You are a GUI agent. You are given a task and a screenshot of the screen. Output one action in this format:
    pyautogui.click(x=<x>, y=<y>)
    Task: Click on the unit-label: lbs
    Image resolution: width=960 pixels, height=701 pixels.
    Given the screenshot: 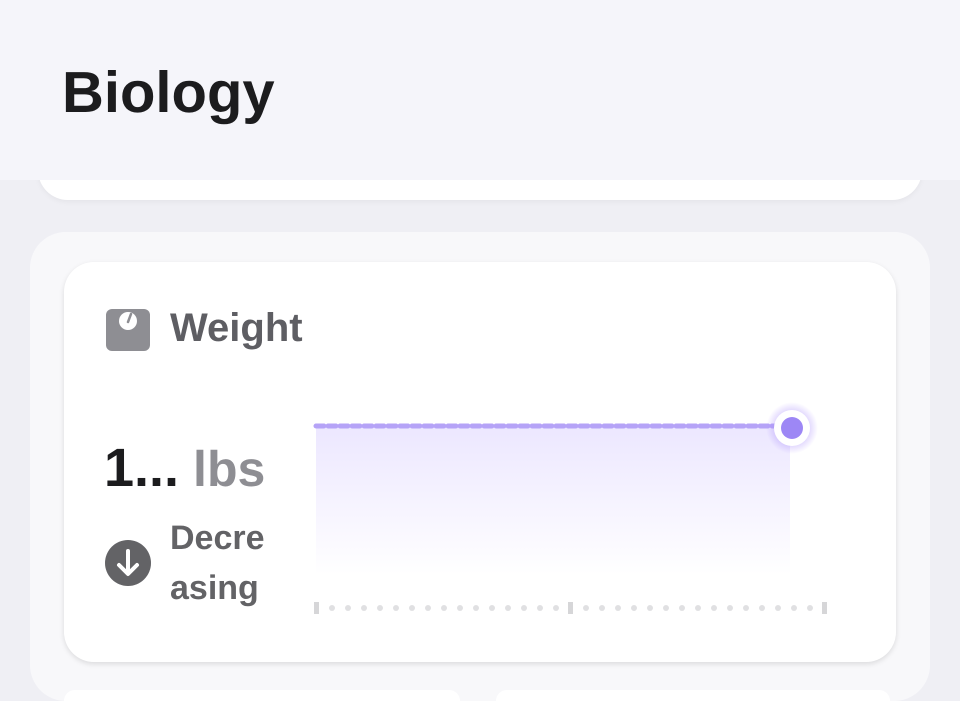 What is the action you would take?
    pyautogui.click(x=229, y=469)
    